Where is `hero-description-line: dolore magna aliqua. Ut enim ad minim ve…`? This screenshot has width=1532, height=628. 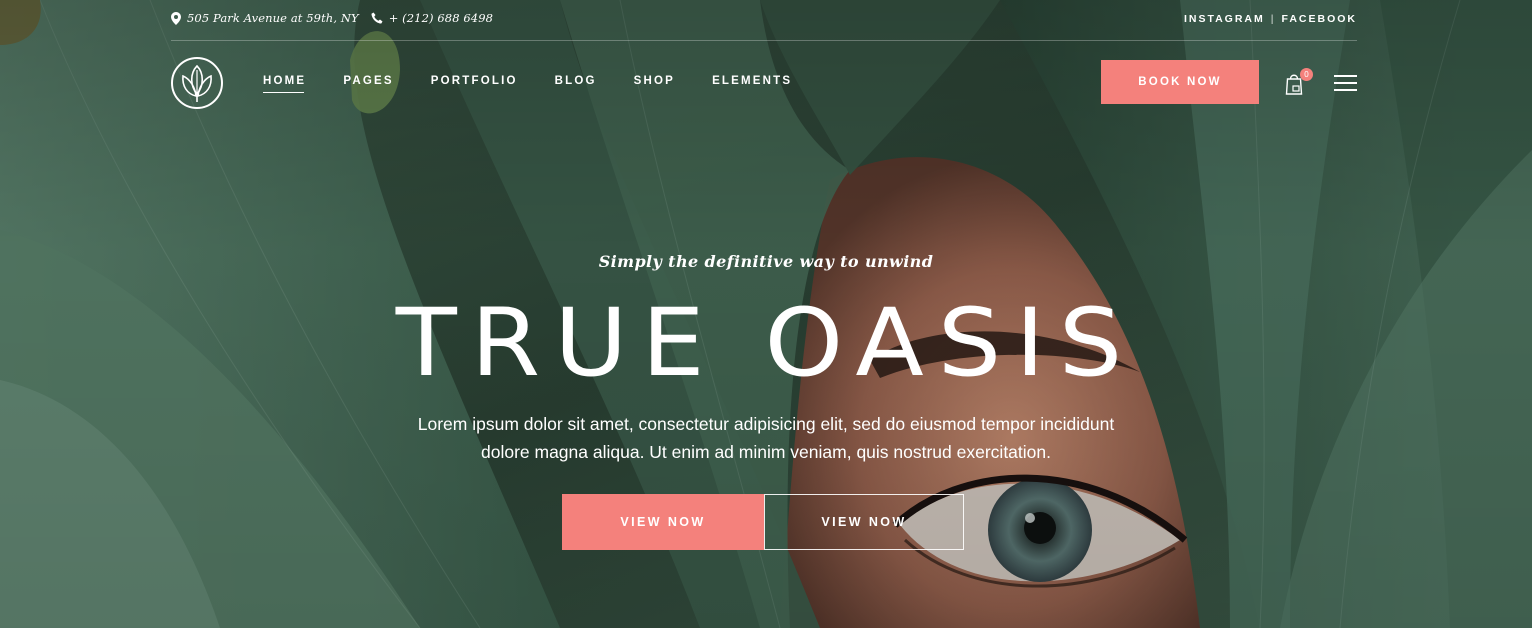
hero-description-line: dolore magna aliqua. Ut enim ad minim ve… is located at coordinates (765, 452).